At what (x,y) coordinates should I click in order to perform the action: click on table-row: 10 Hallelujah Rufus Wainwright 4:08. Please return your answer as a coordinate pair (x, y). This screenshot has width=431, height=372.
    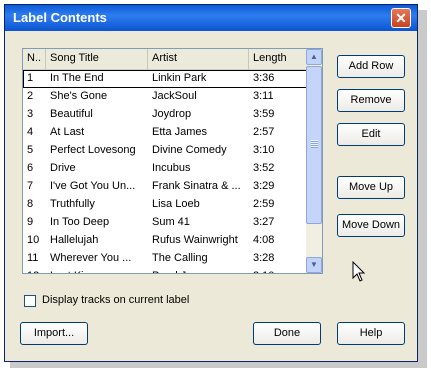
    Looking at the image, I should click on (165, 241).